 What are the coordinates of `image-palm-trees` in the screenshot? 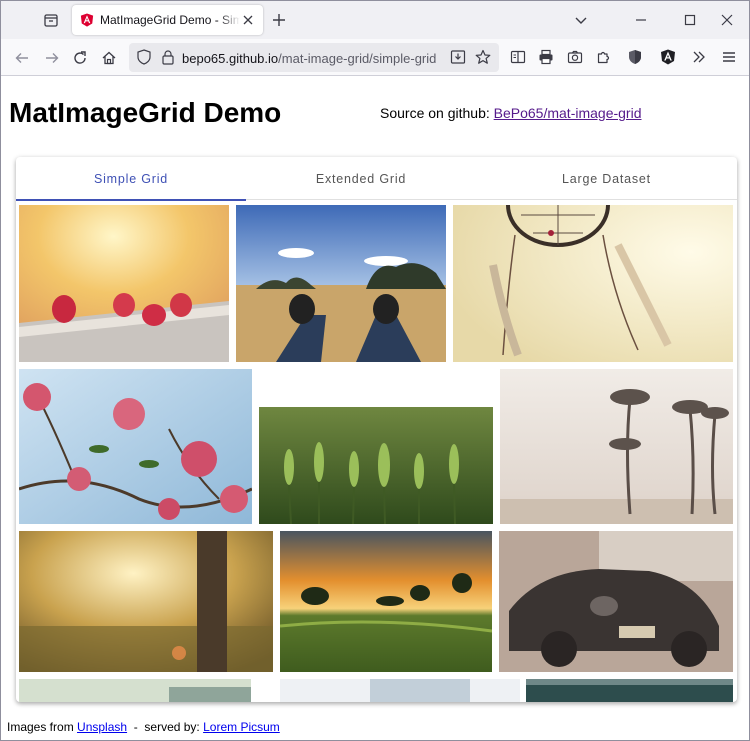 It's located at (616, 446).